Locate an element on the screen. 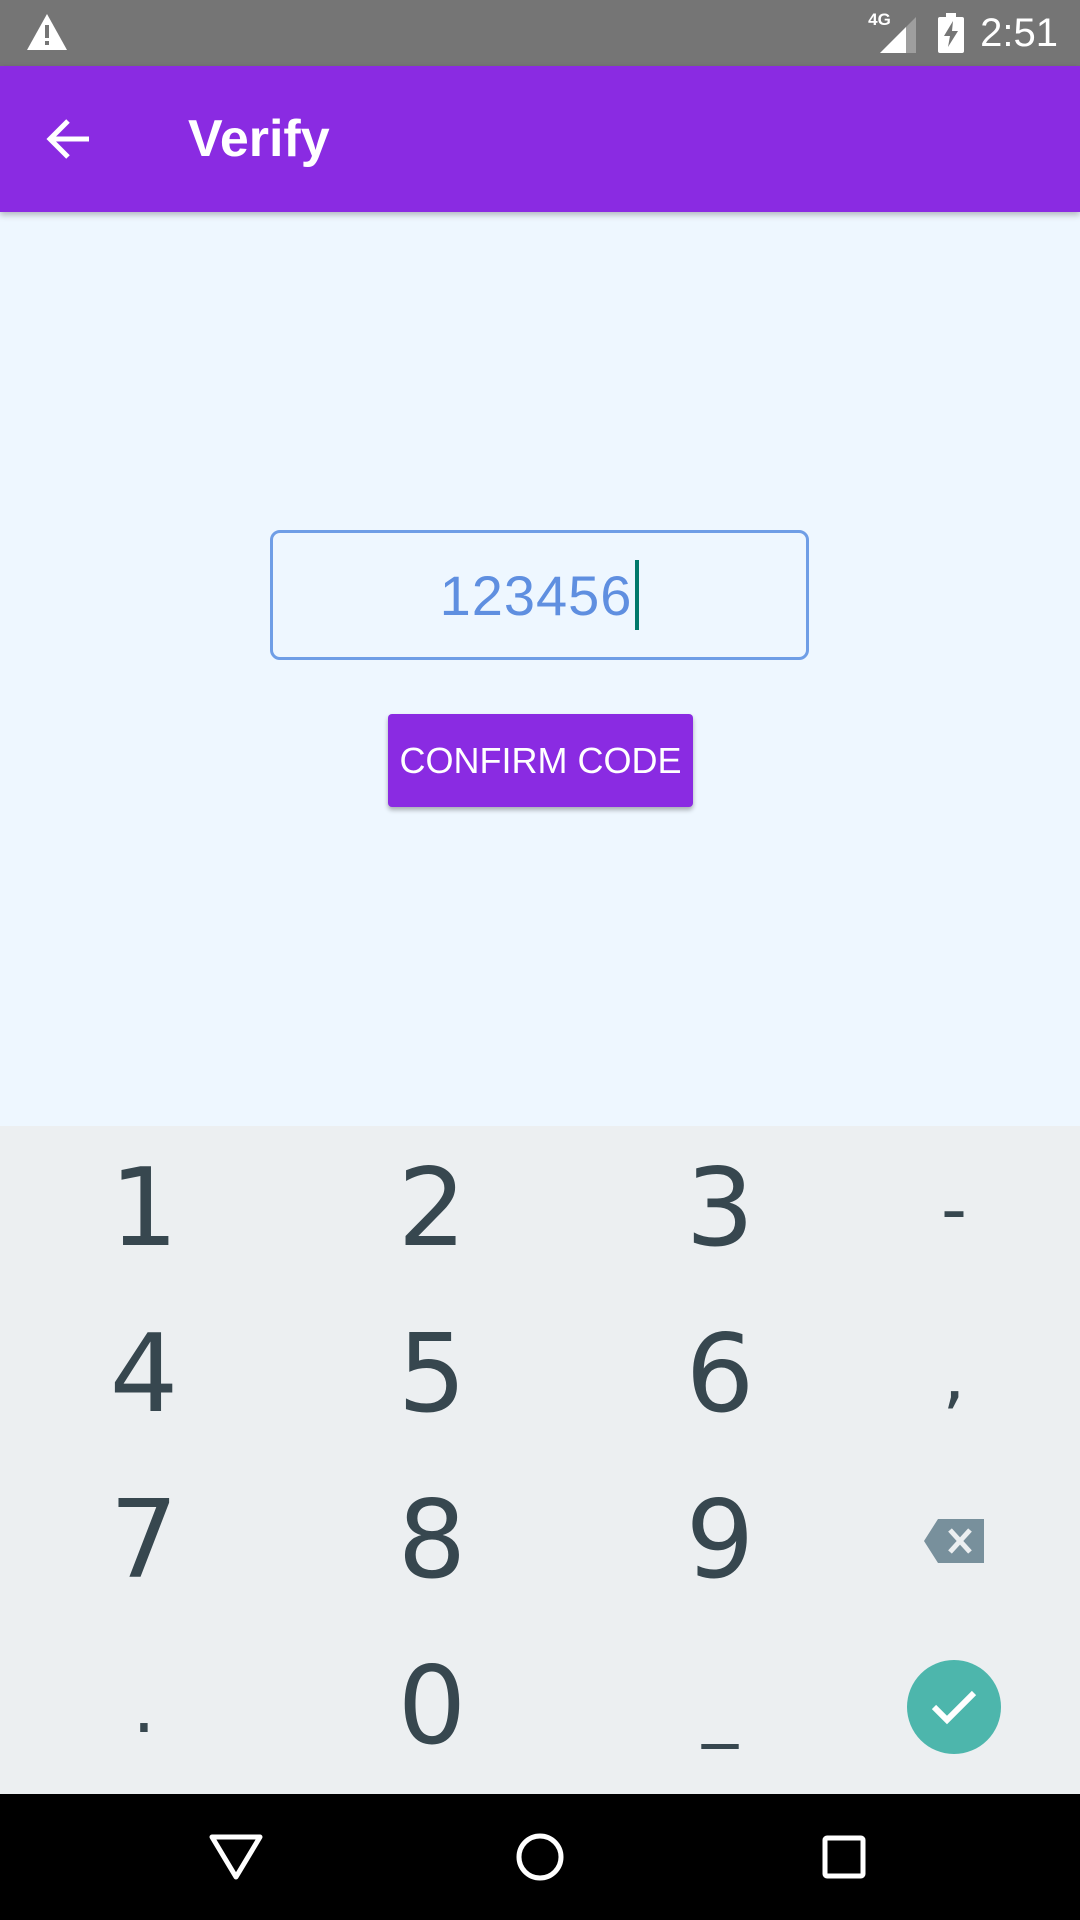 The height and width of the screenshot is (1920, 1080). key-dash: - is located at coordinates (954, 1209).